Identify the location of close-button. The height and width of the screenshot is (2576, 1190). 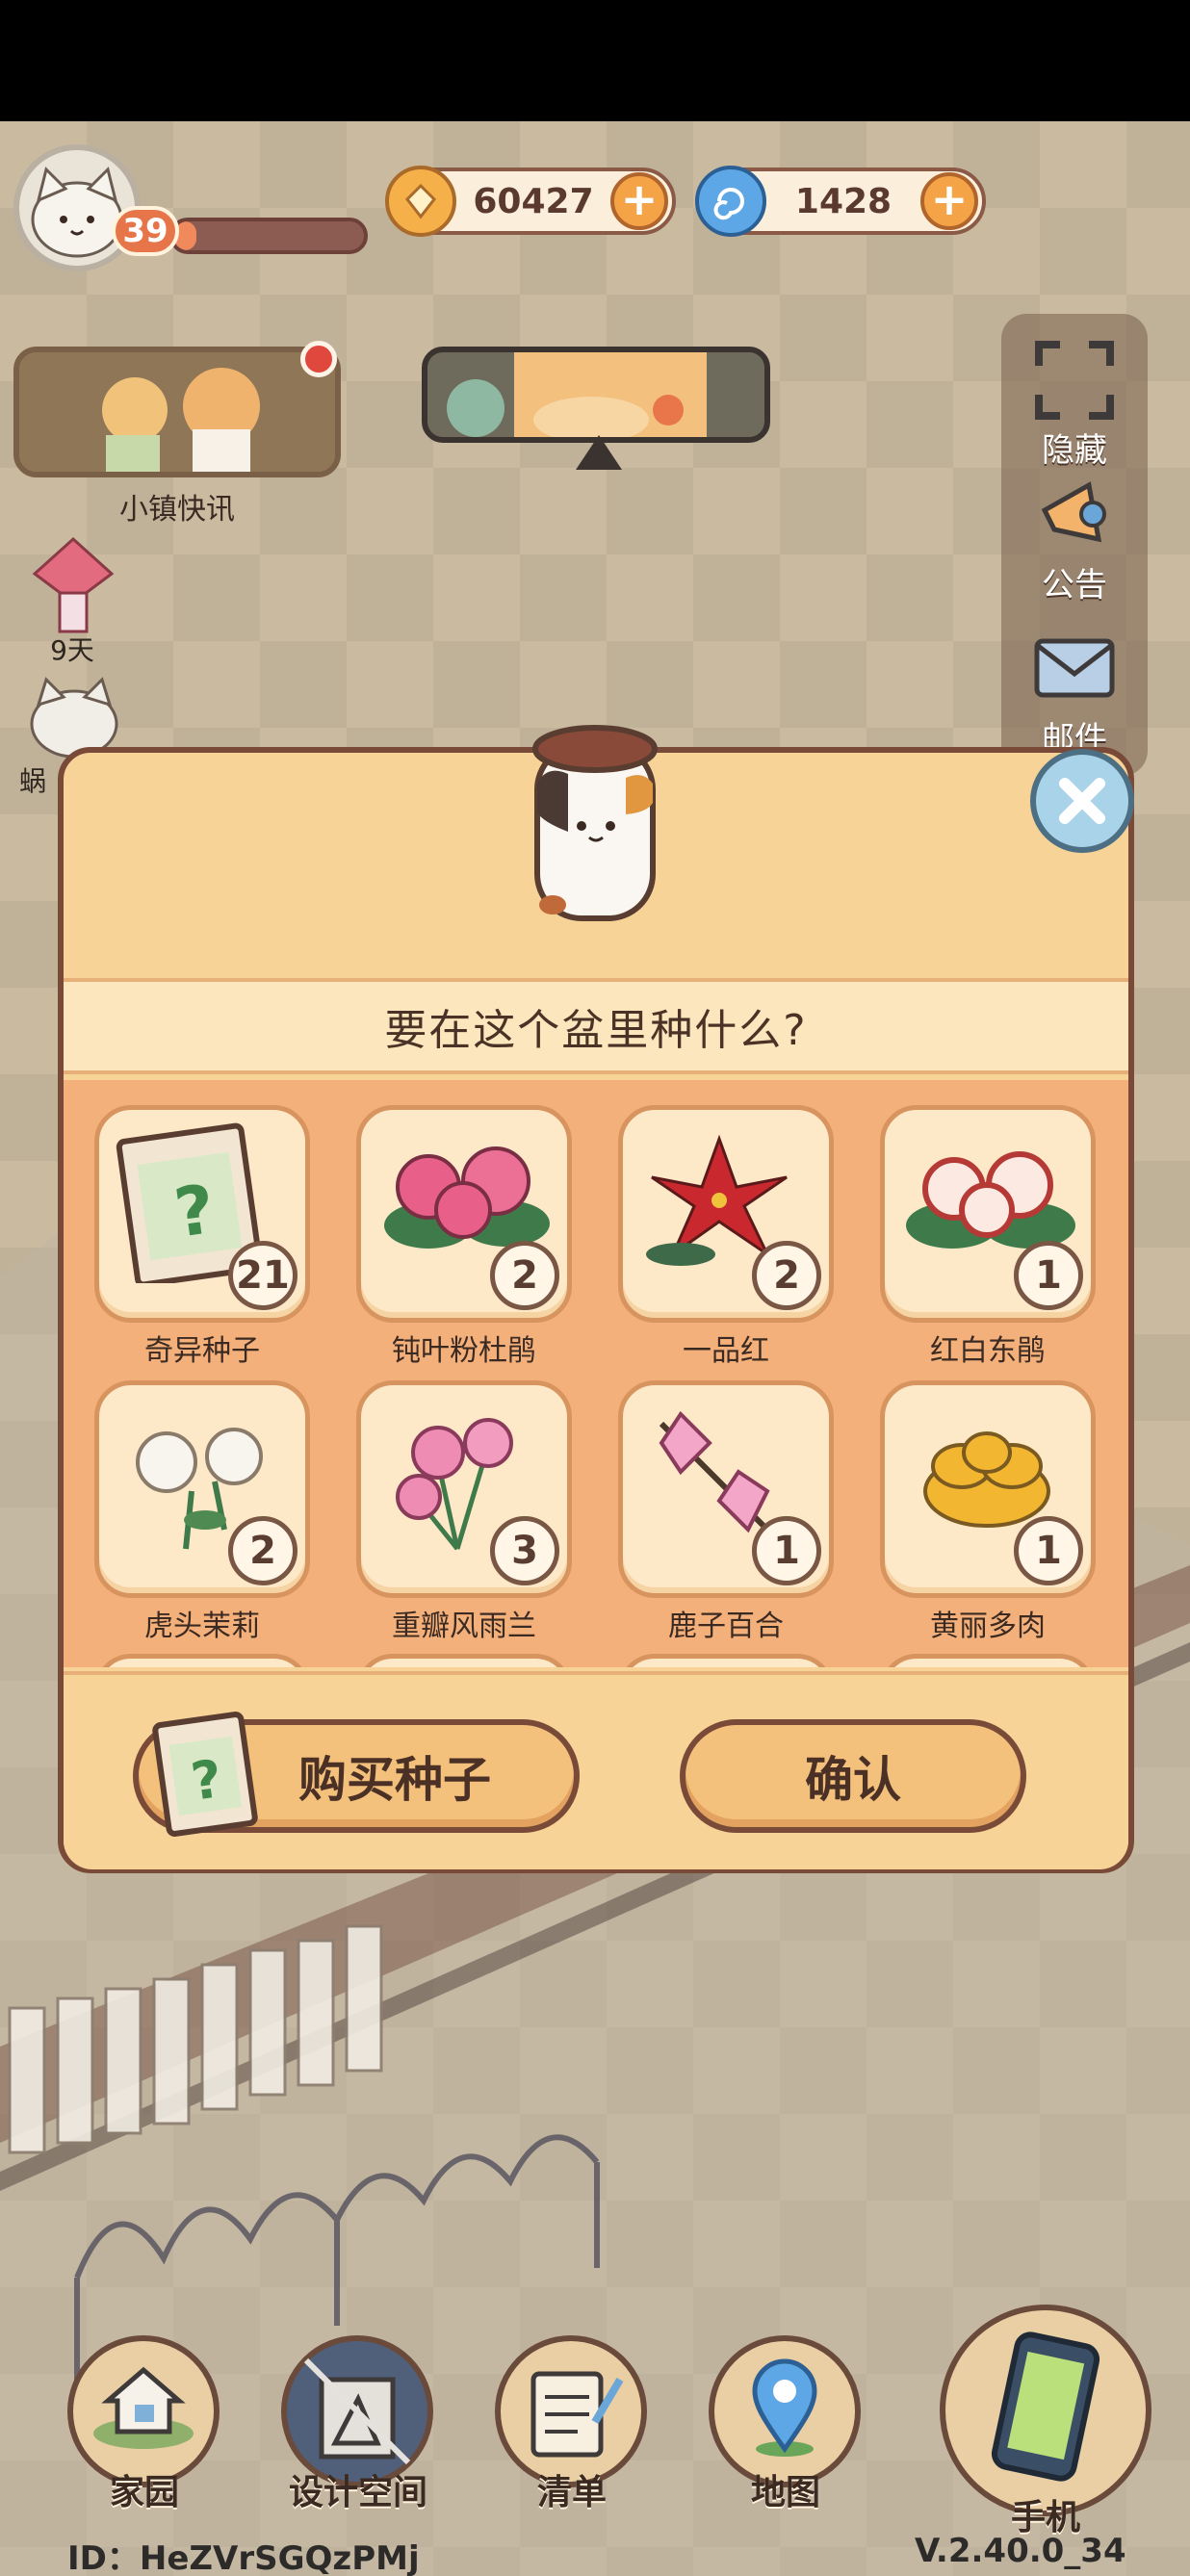
(1082, 801).